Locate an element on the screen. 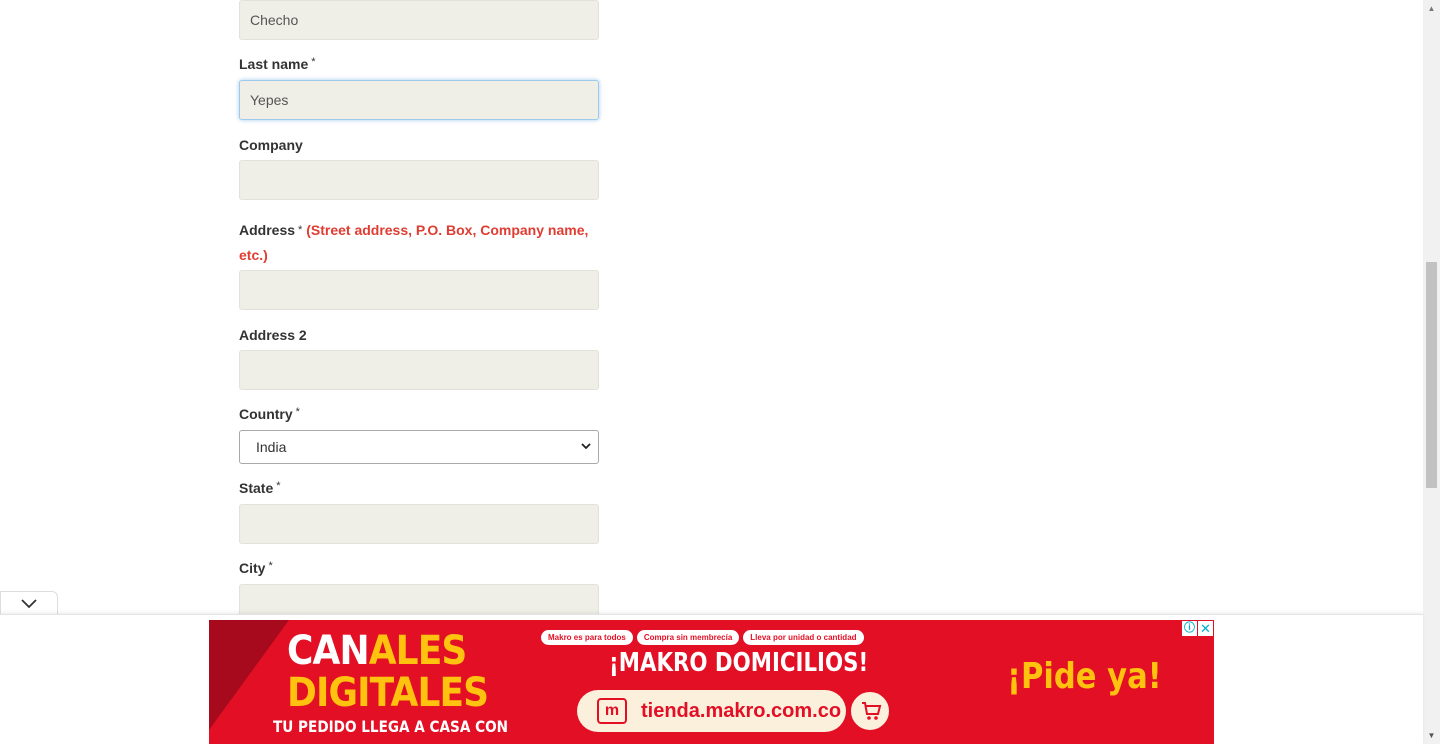  ad-title-line1: CANALES is located at coordinates (377, 651).